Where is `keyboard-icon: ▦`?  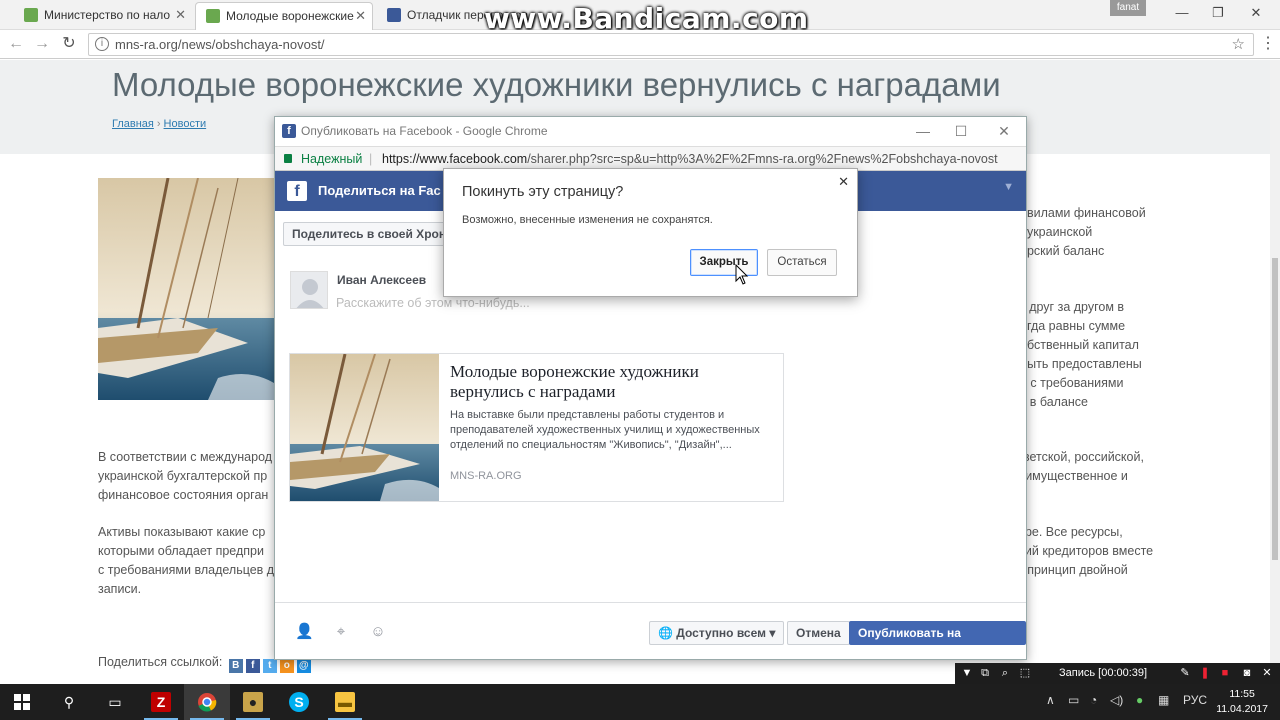 keyboard-icon: ▦ is located at coordinates (1163, 700).